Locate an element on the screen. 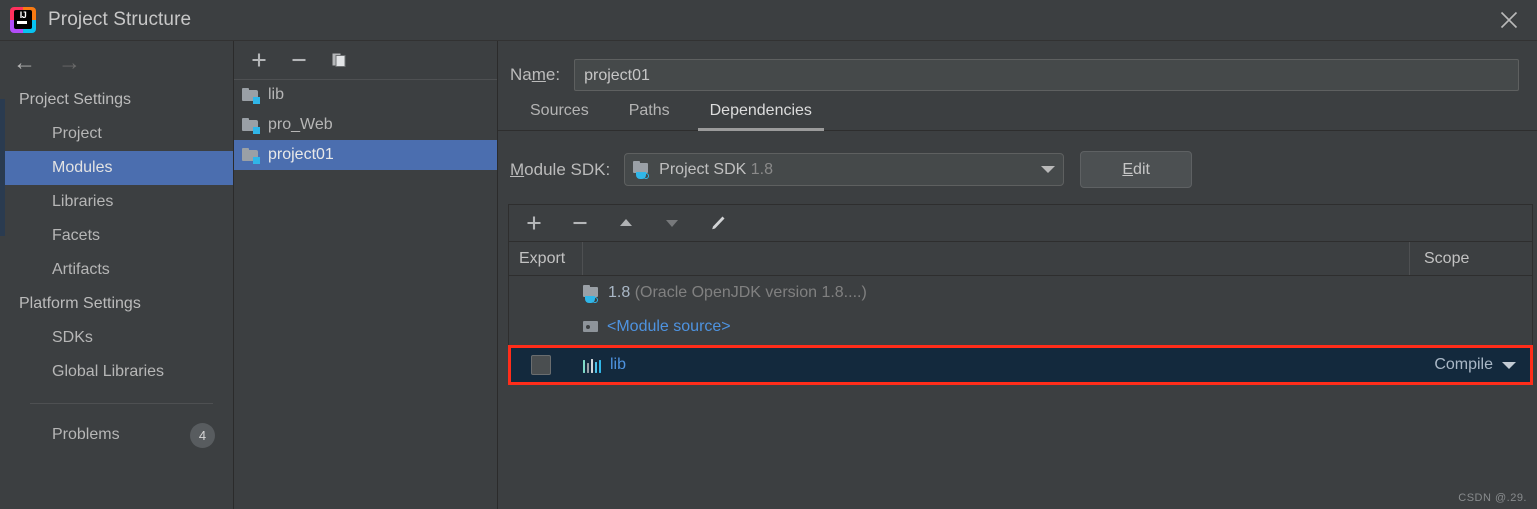 The width and height of the screenshot is (1537, 509). edit-sdk-button: Edit is located at coordinates (1136, 169).